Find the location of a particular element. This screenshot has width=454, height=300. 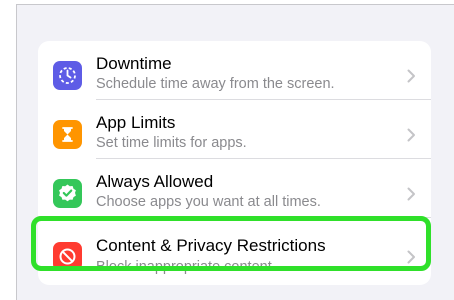

settings-row-subtitle: Choose apps you want at all times. is located at coordinates (208, 202).